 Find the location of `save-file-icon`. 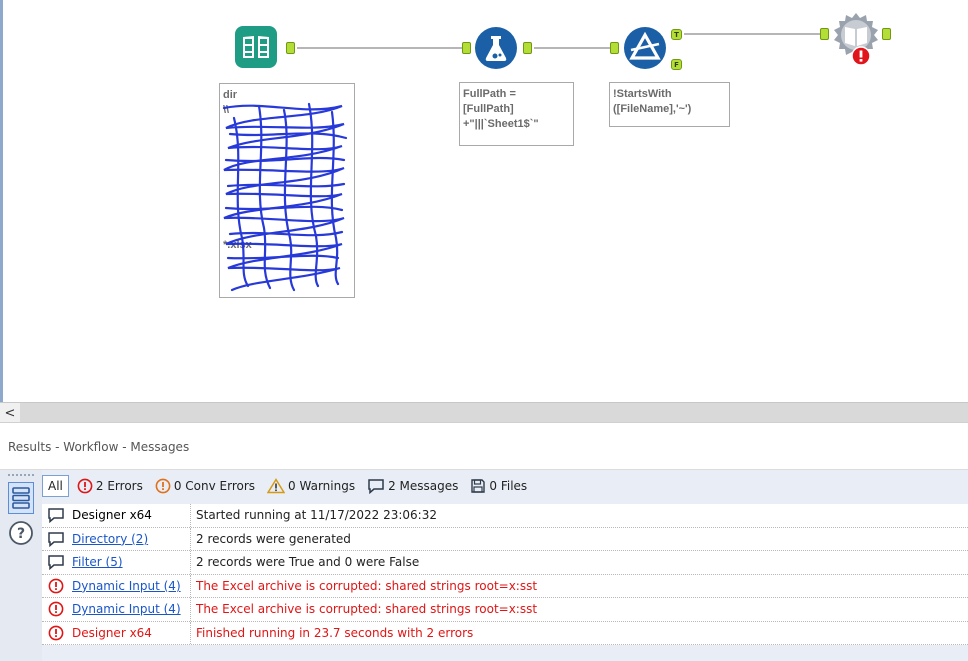

save-file-icon is located at coordinates (478, 486).